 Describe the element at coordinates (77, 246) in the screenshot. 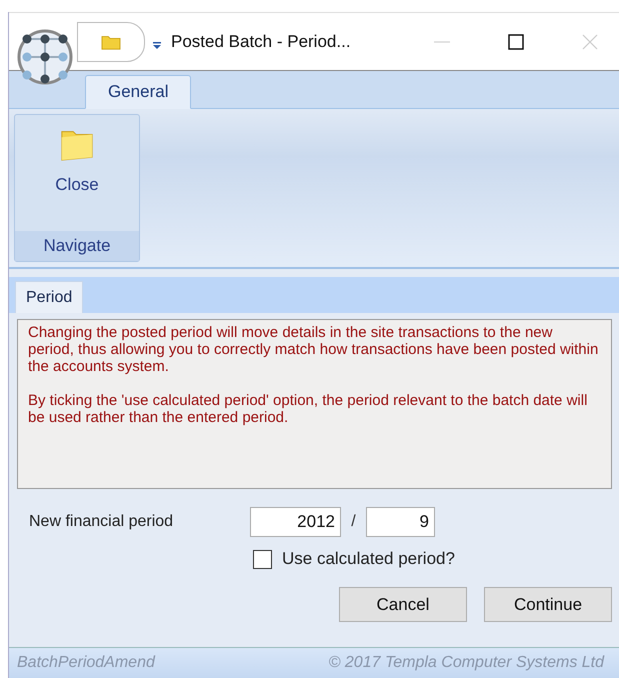

I see `group-label: Navigate` at that location.